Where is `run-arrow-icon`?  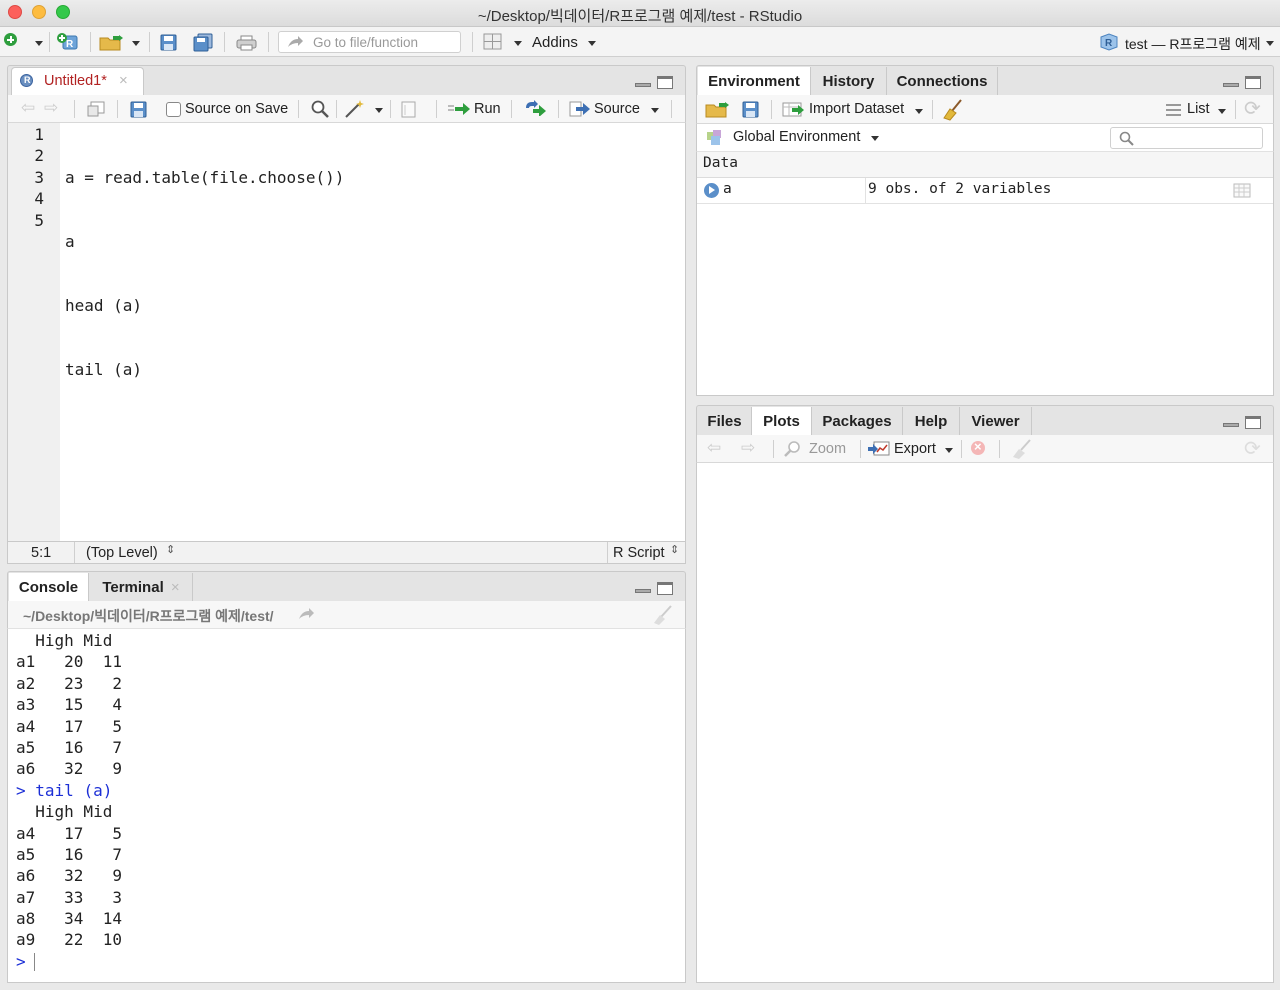
run-arrow-icon is located at coordinates (460, 109).